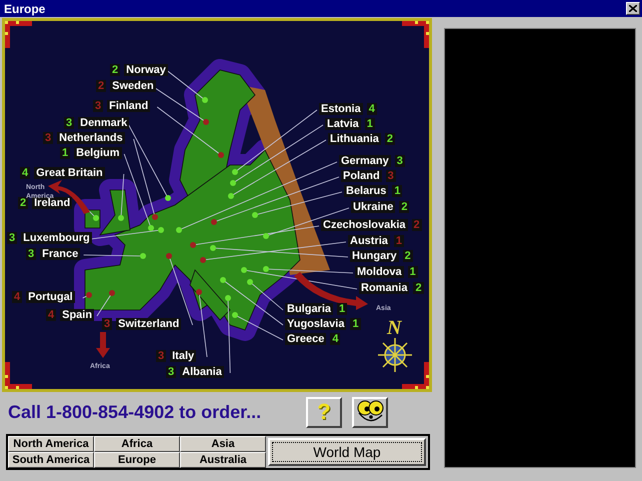 The height and width of the screenshot is (481, 642). I want to click on compass-letter: N, so click(394, 328).